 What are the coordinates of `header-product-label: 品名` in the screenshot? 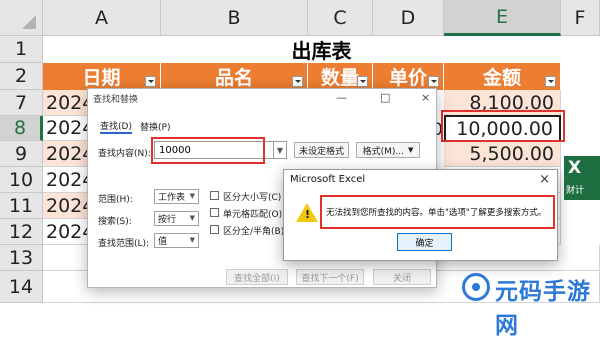 It's located at (233, 78).